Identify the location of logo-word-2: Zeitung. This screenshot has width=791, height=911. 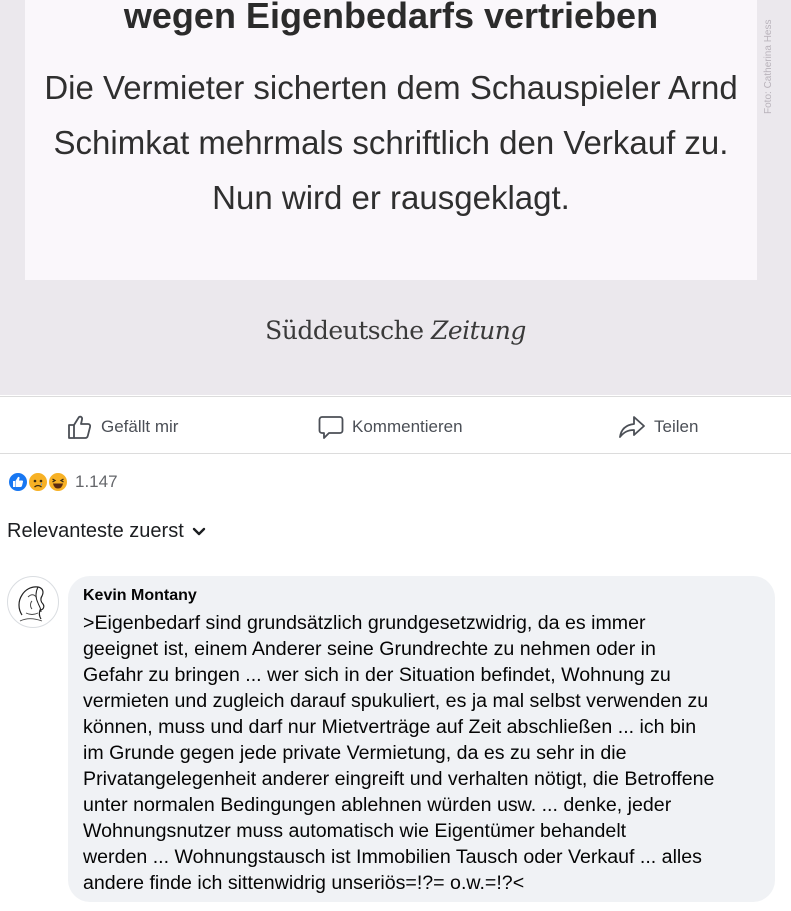
(478, 330).